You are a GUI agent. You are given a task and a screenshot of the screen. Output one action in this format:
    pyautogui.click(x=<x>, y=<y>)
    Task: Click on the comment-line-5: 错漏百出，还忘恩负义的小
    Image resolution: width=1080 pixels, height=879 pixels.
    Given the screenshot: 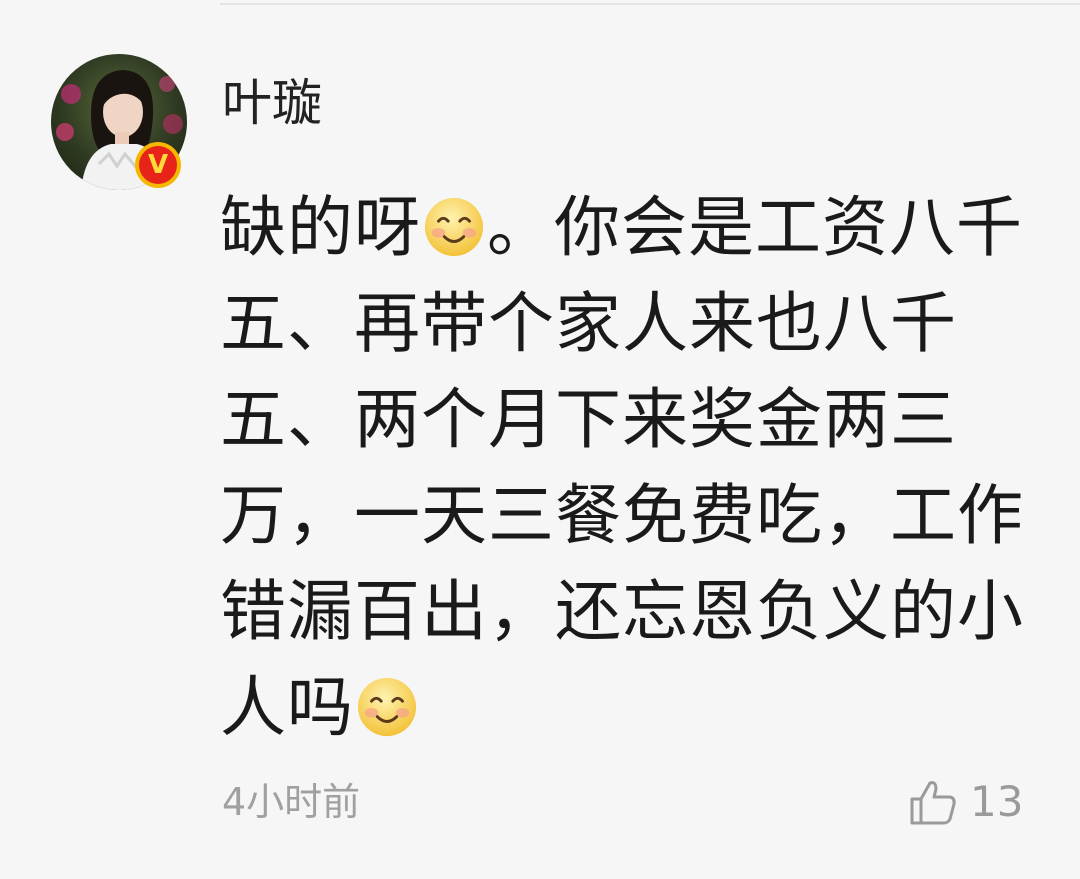 What is the action you would take?
    pyautogui.click(x=622, y=611)
    